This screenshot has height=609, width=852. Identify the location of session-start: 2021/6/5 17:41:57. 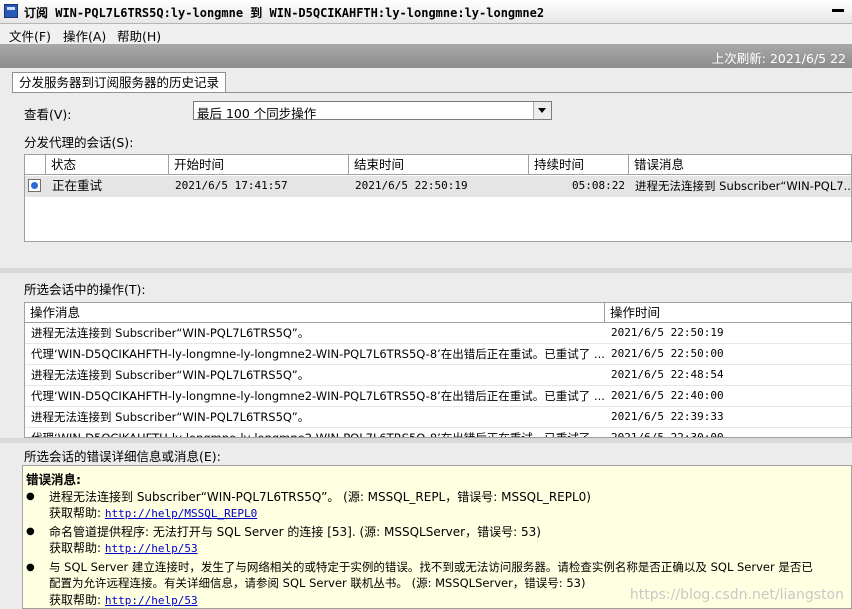
(231, 185).